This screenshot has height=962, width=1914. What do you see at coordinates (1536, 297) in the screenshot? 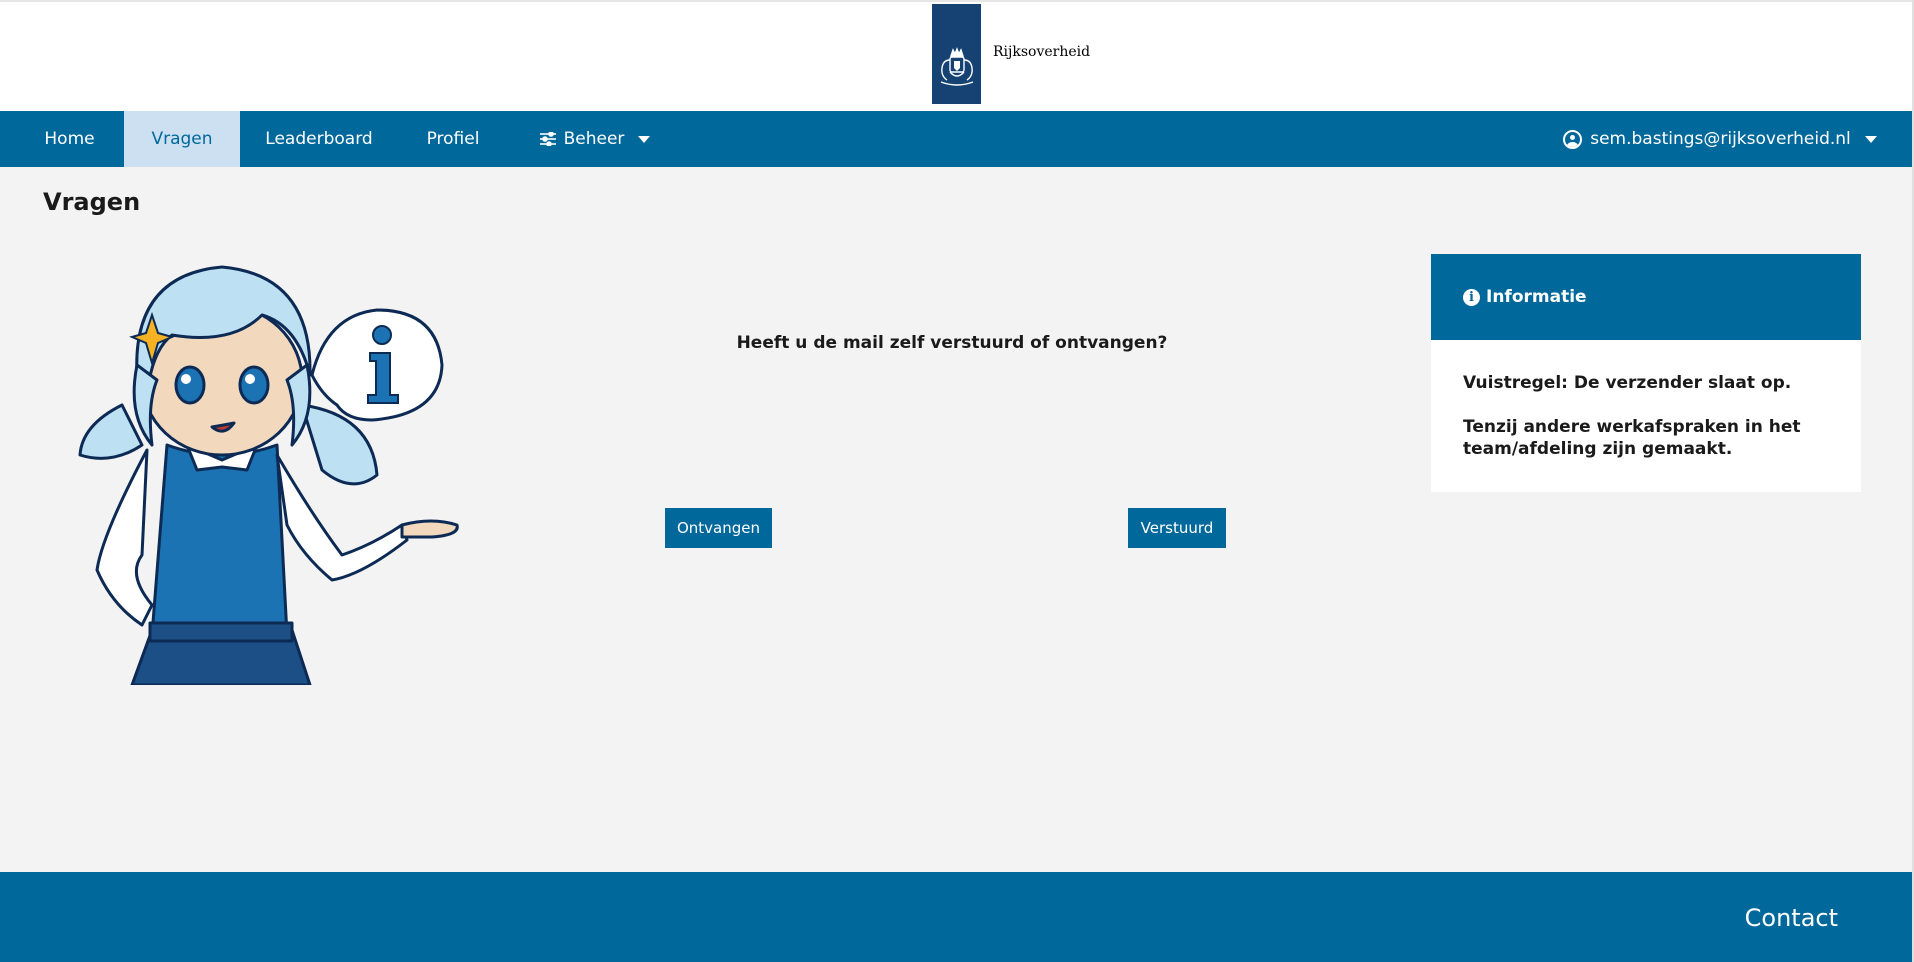
I see `info-card-title: Informatie` at bounding box center [1536, 297].